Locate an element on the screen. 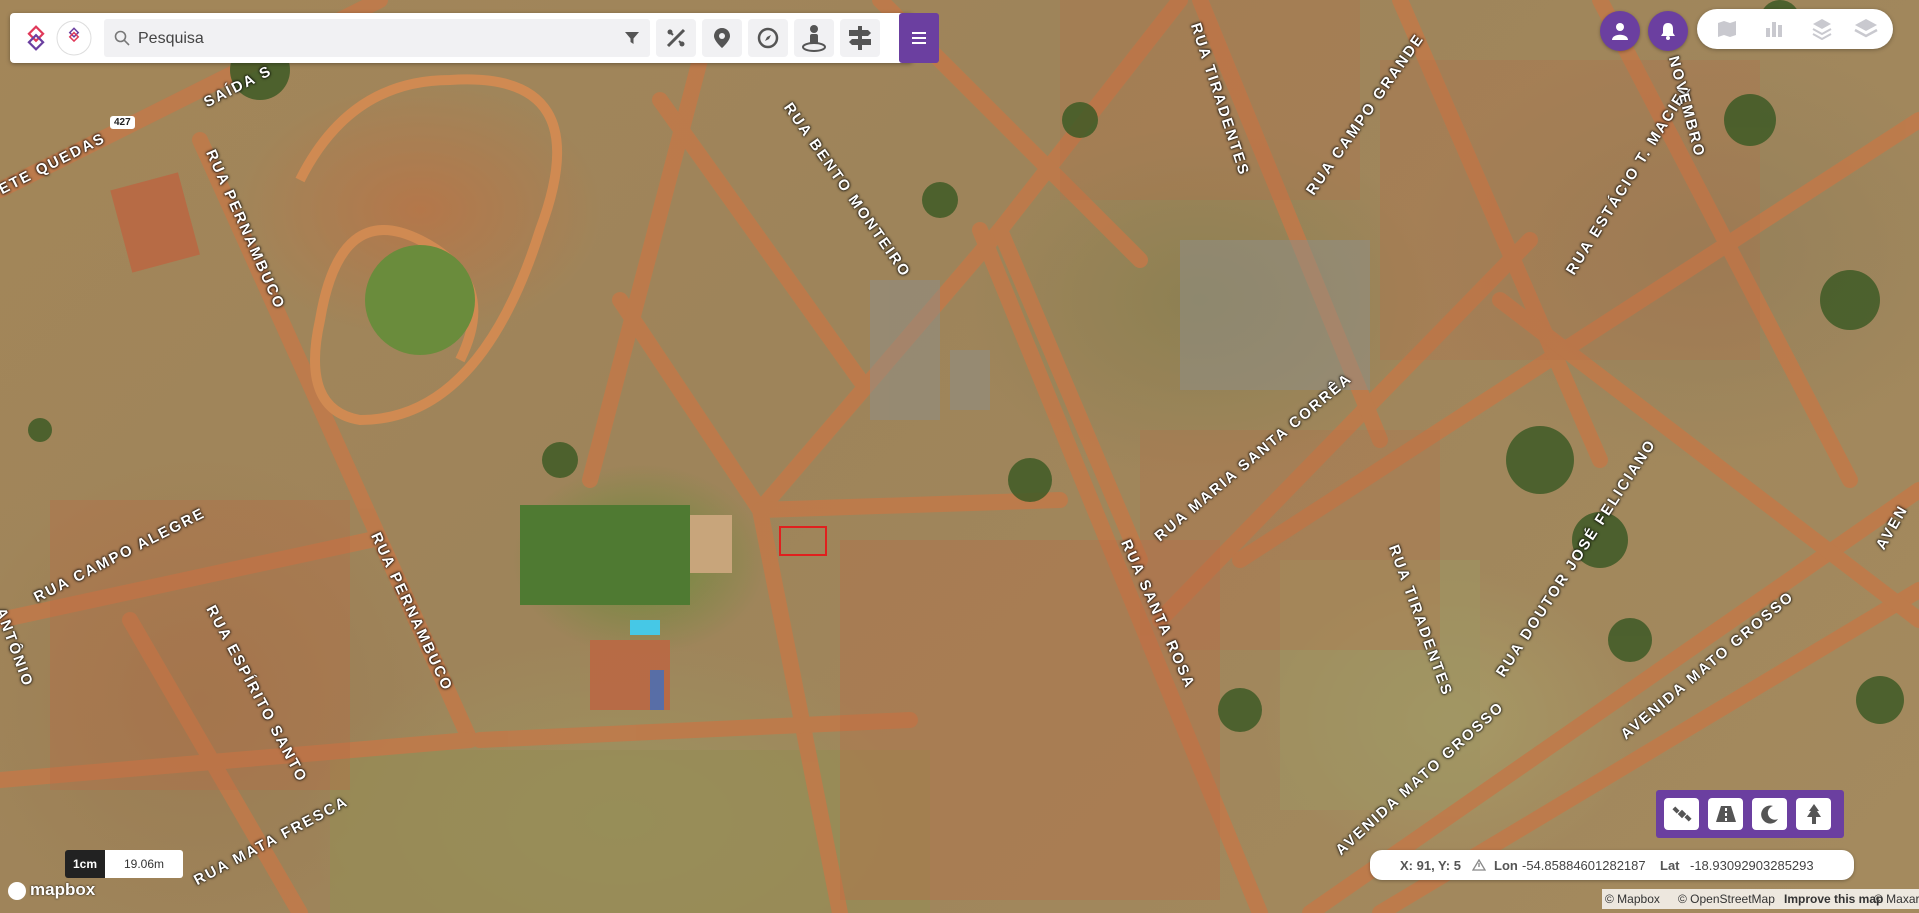 The height and width of the screenshot is (913, 1919). mapbox-logo: mapbox is located at coordinates (53, 891).